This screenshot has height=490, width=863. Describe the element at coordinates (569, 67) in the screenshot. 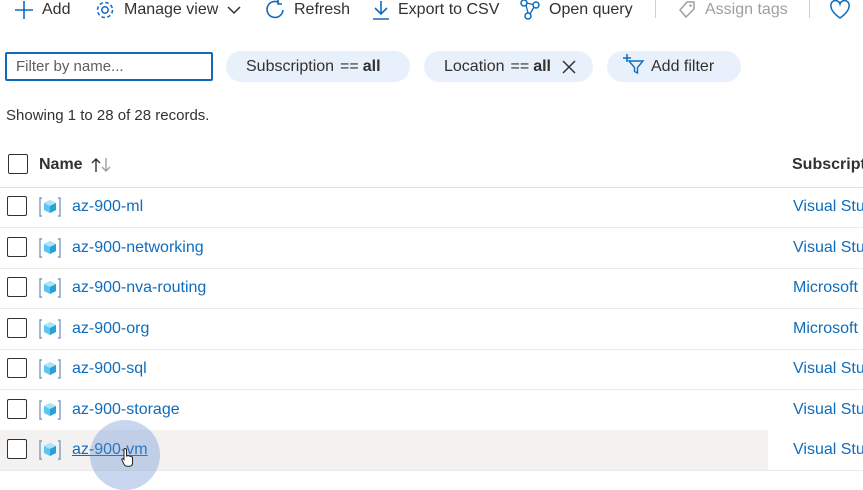

I see `close-icon` at that location.